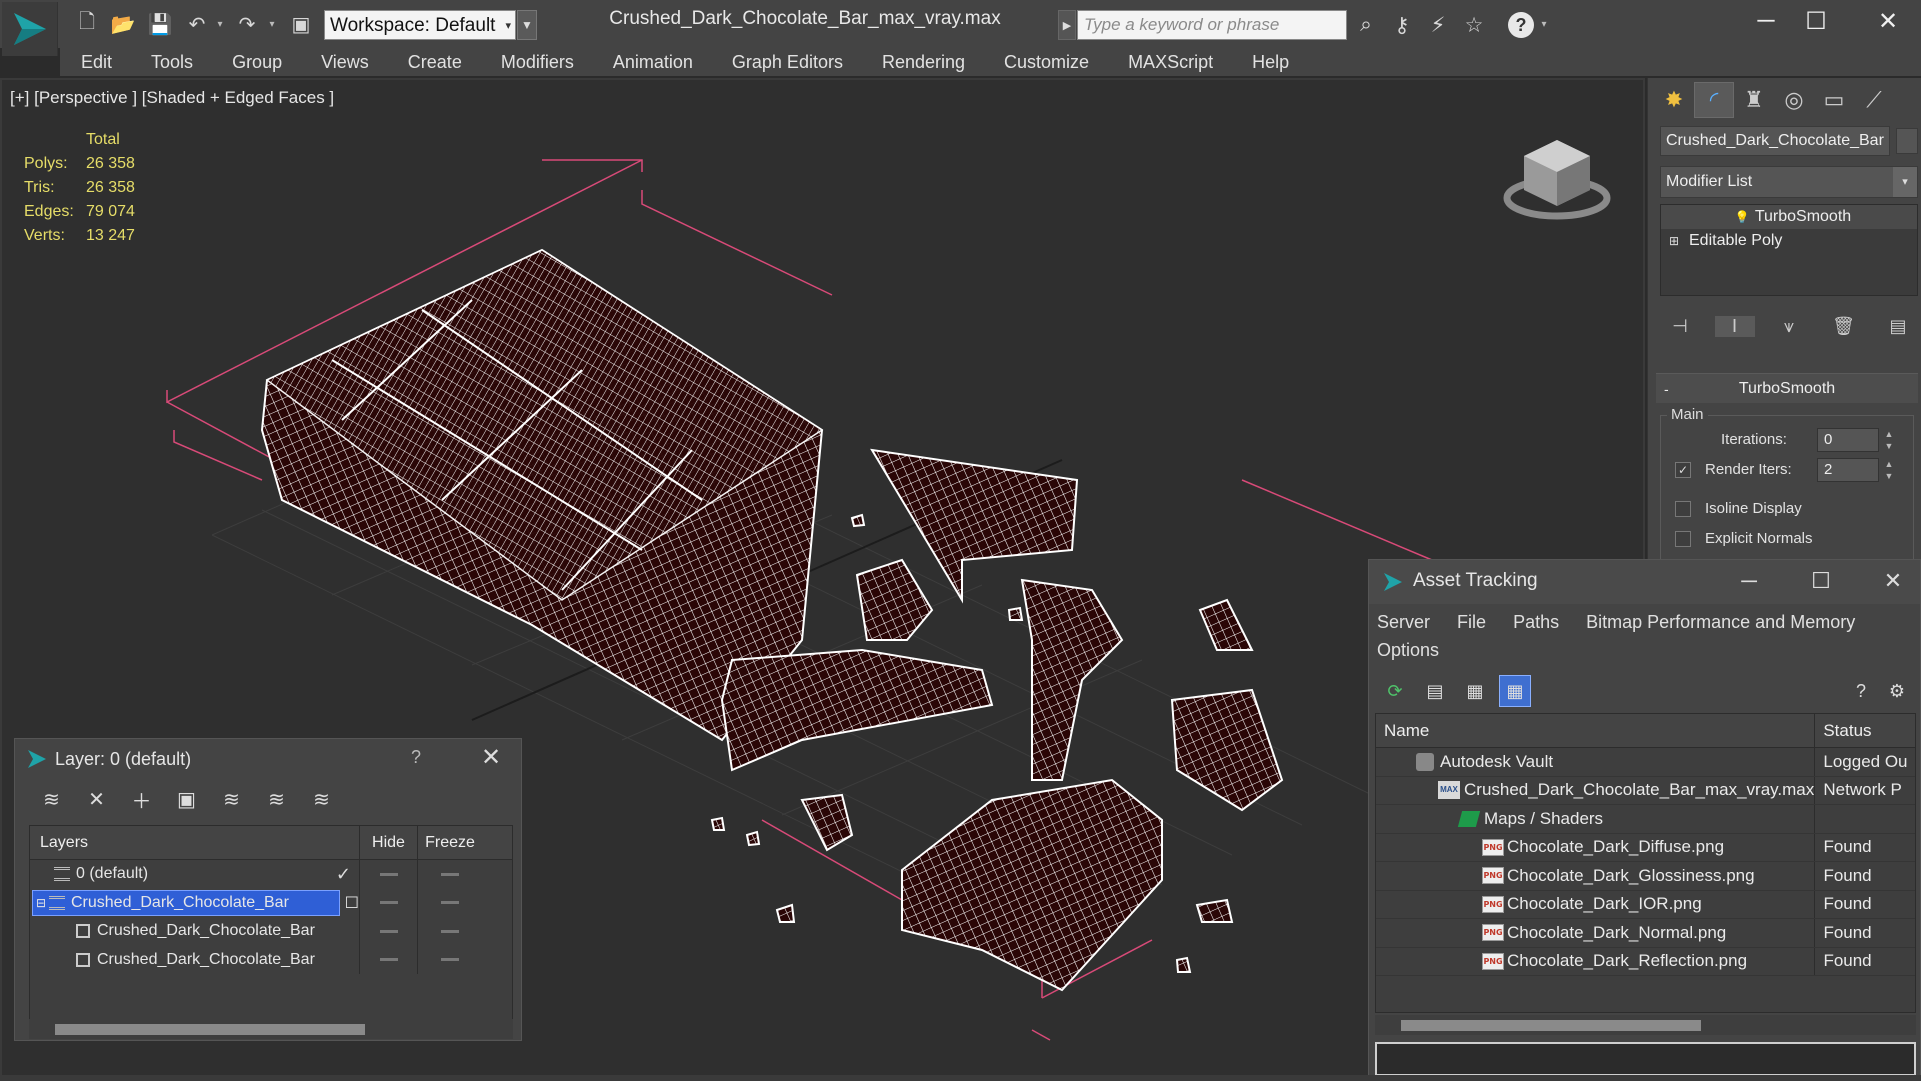 The image size is (1921, 1081). What do you see at coordinates (197, 24) in the screenshot?
I see `undo-icon: ↶` at bounding box center [197, 24].